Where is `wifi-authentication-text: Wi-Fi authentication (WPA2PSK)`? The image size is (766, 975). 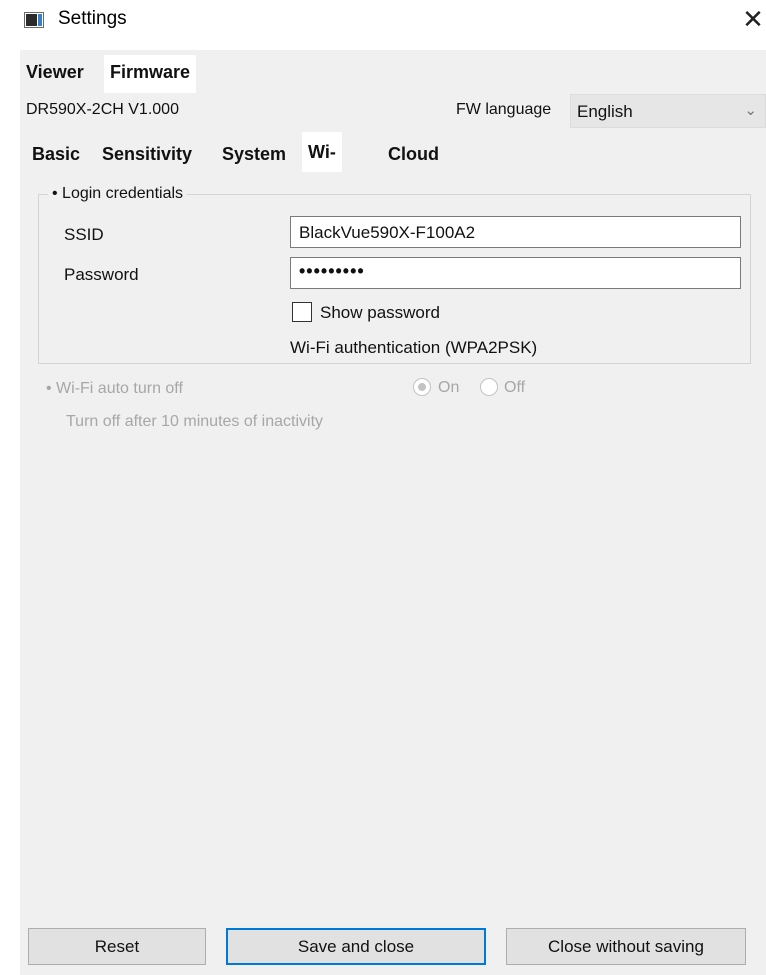 wifi-authentication-text: Wi-Fi authentication (WPA2PSK) is located at coordinates (414, 347).